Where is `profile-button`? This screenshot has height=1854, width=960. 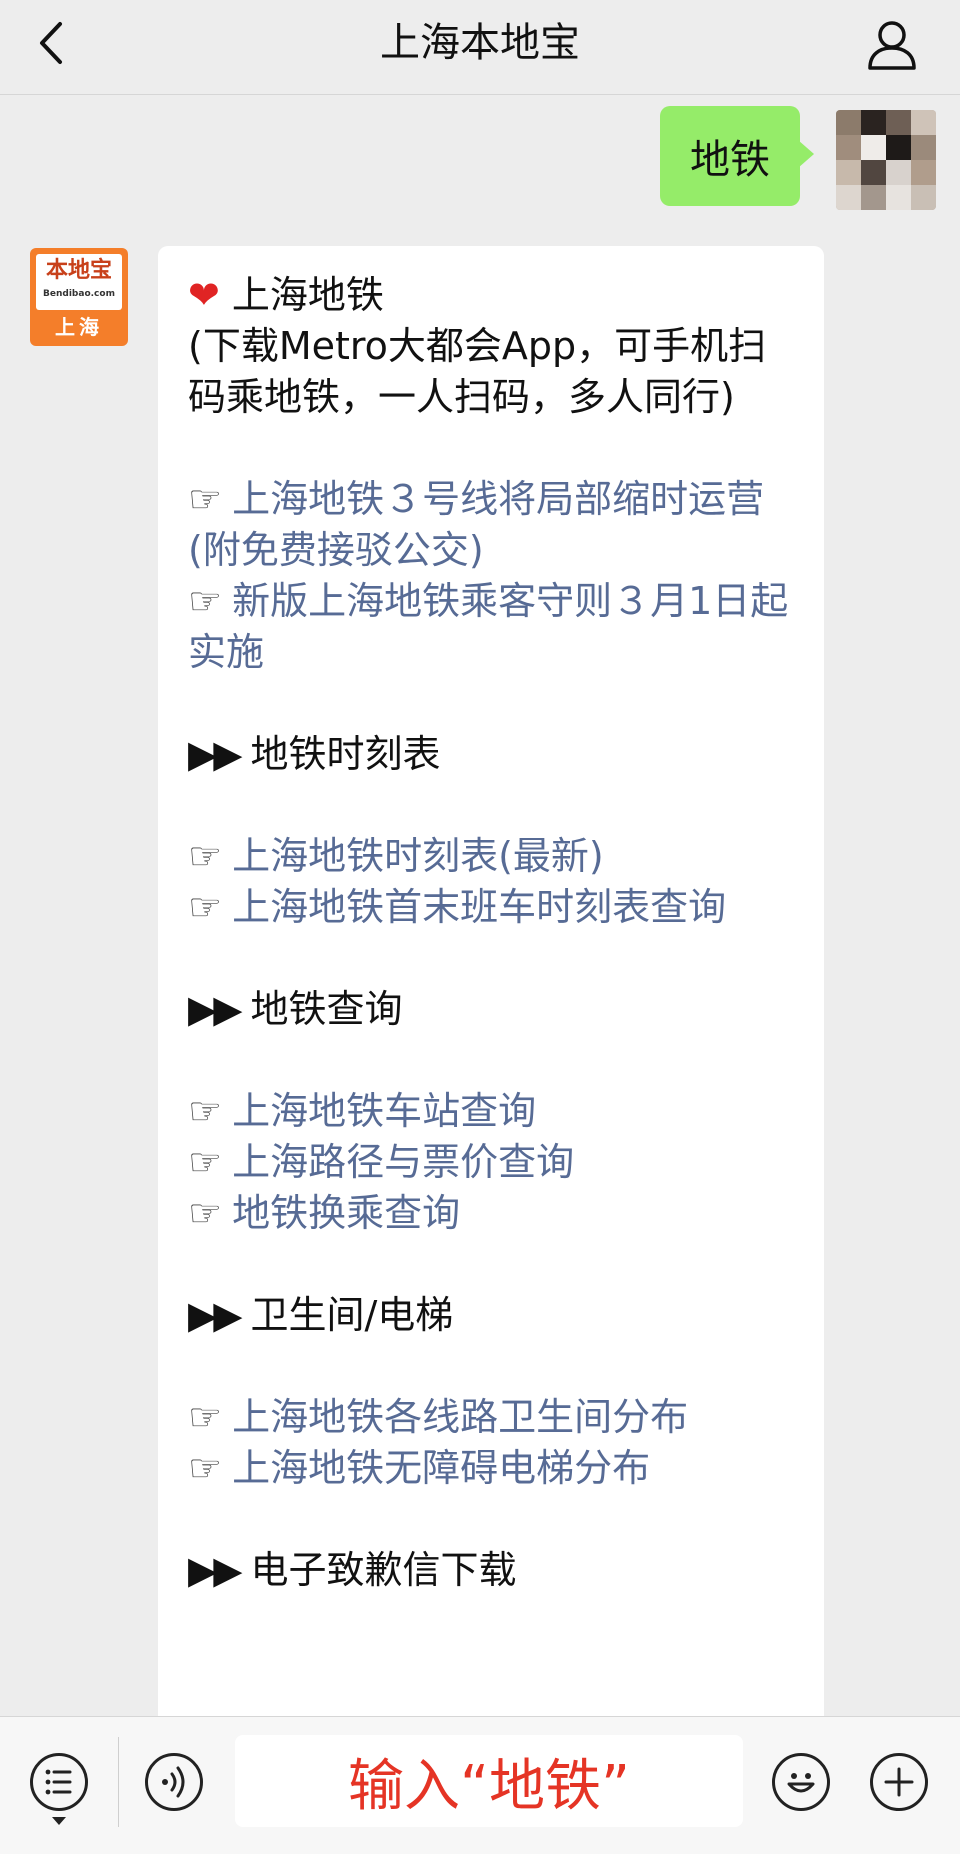
profile-button is located at coordinates (892, 44).